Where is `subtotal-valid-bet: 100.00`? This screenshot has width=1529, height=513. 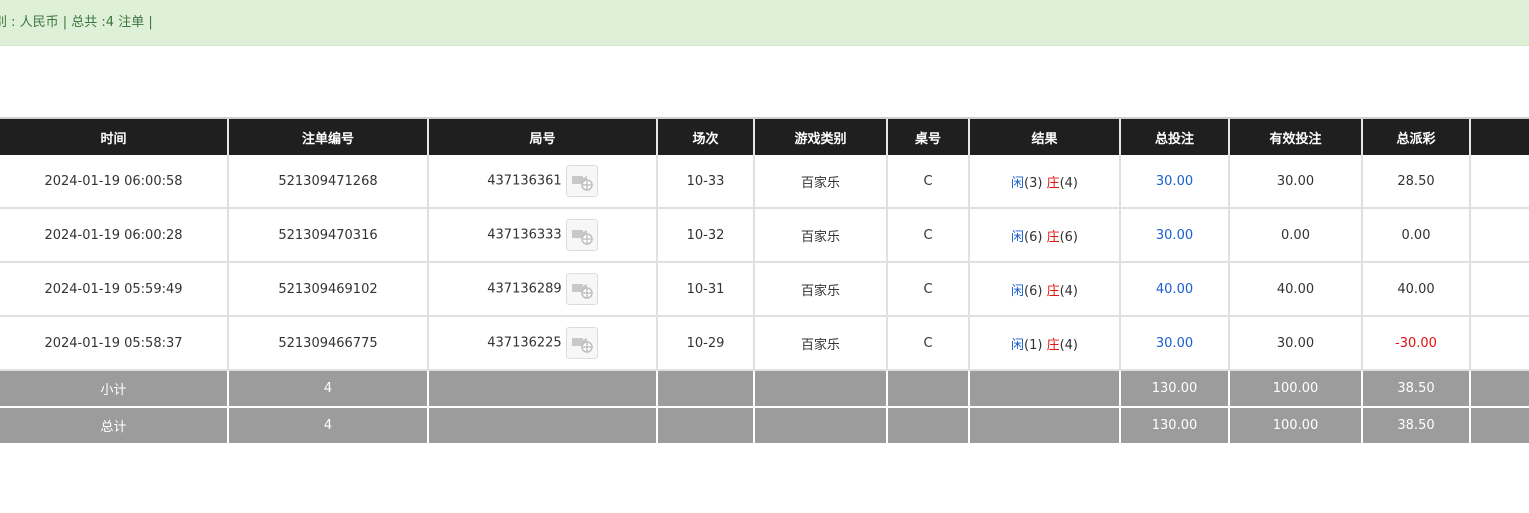 subtotal-valid-bet: 100.00 is located at coordinates (1295, 389).